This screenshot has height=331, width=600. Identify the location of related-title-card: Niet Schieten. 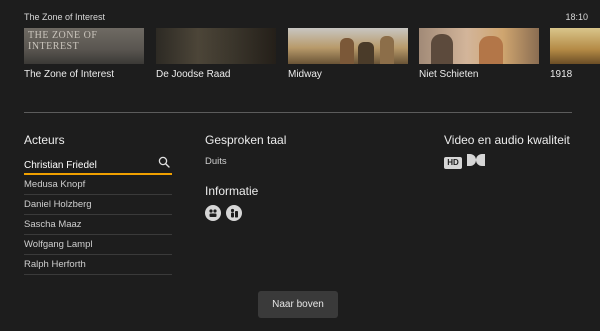
(479, 54).